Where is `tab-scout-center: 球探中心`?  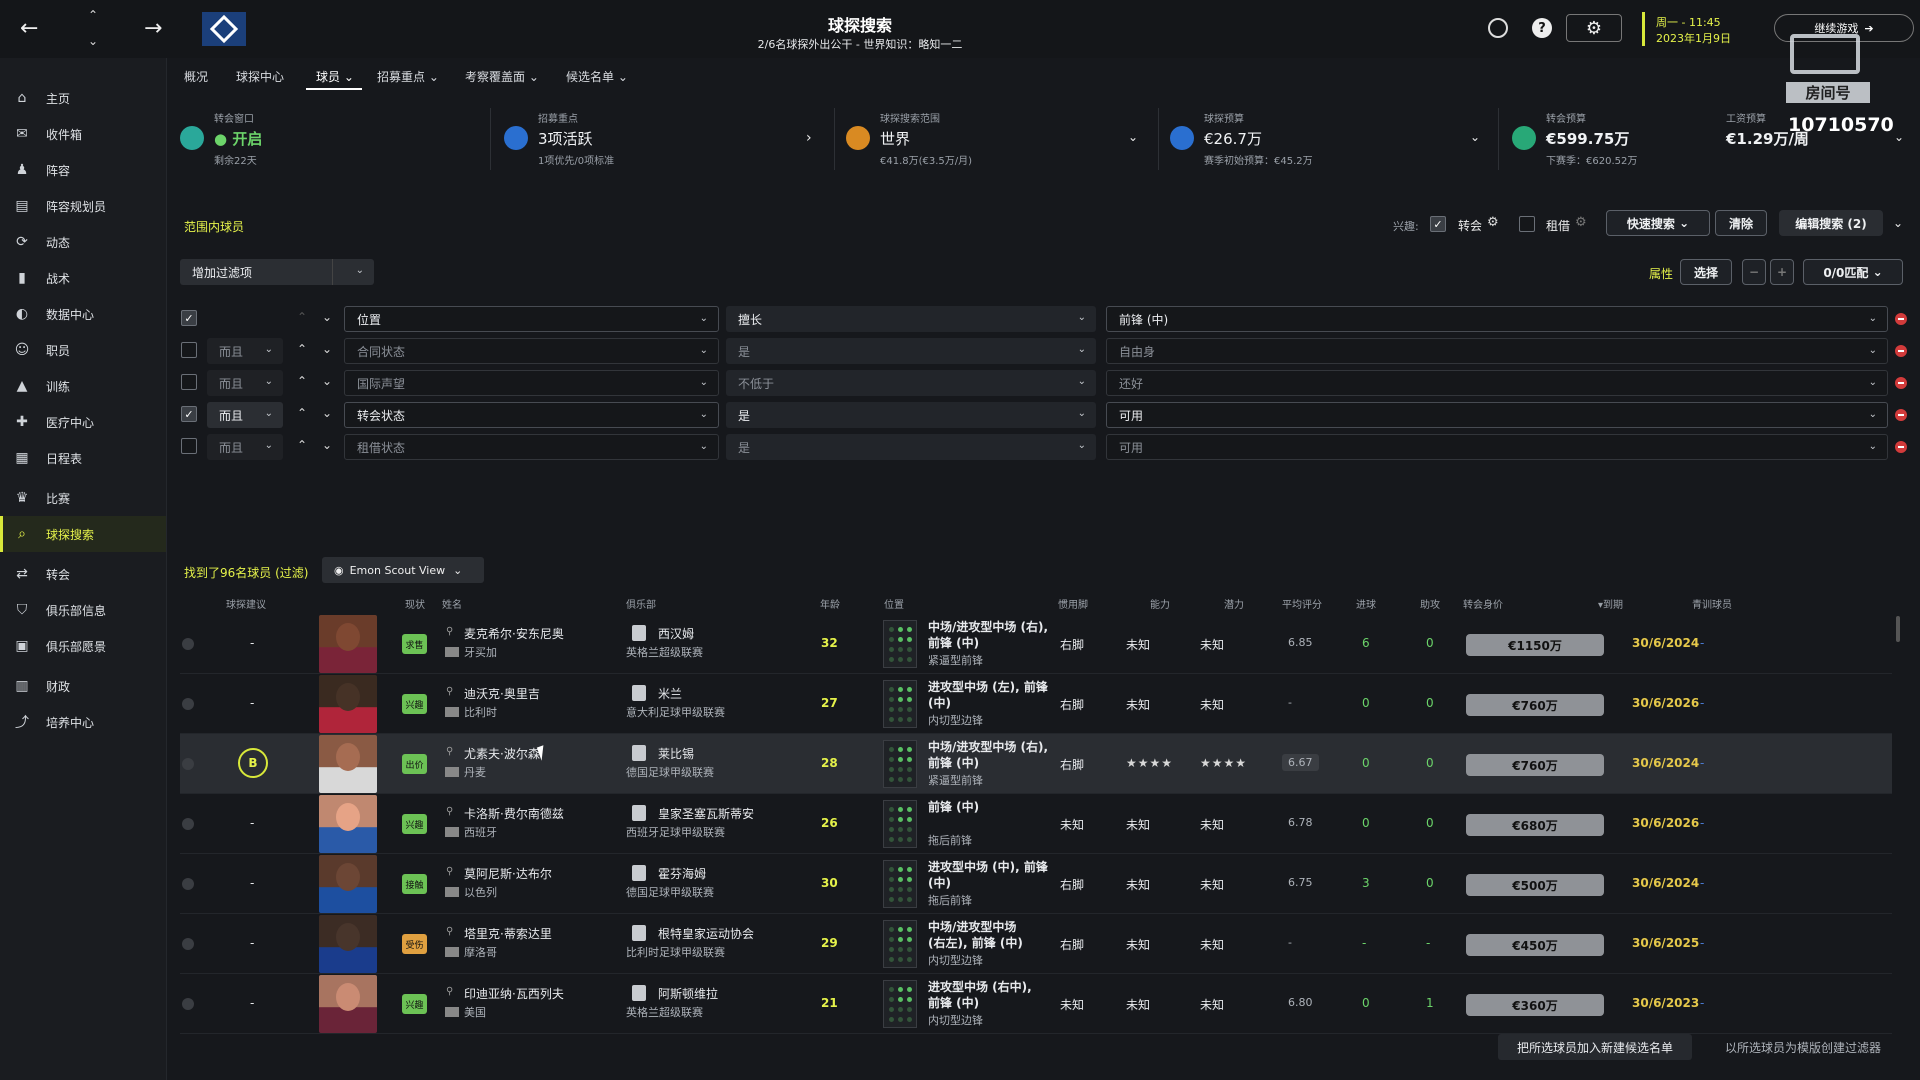 tab-scout-center: 球探中心 is located at coordinates (260, 76).